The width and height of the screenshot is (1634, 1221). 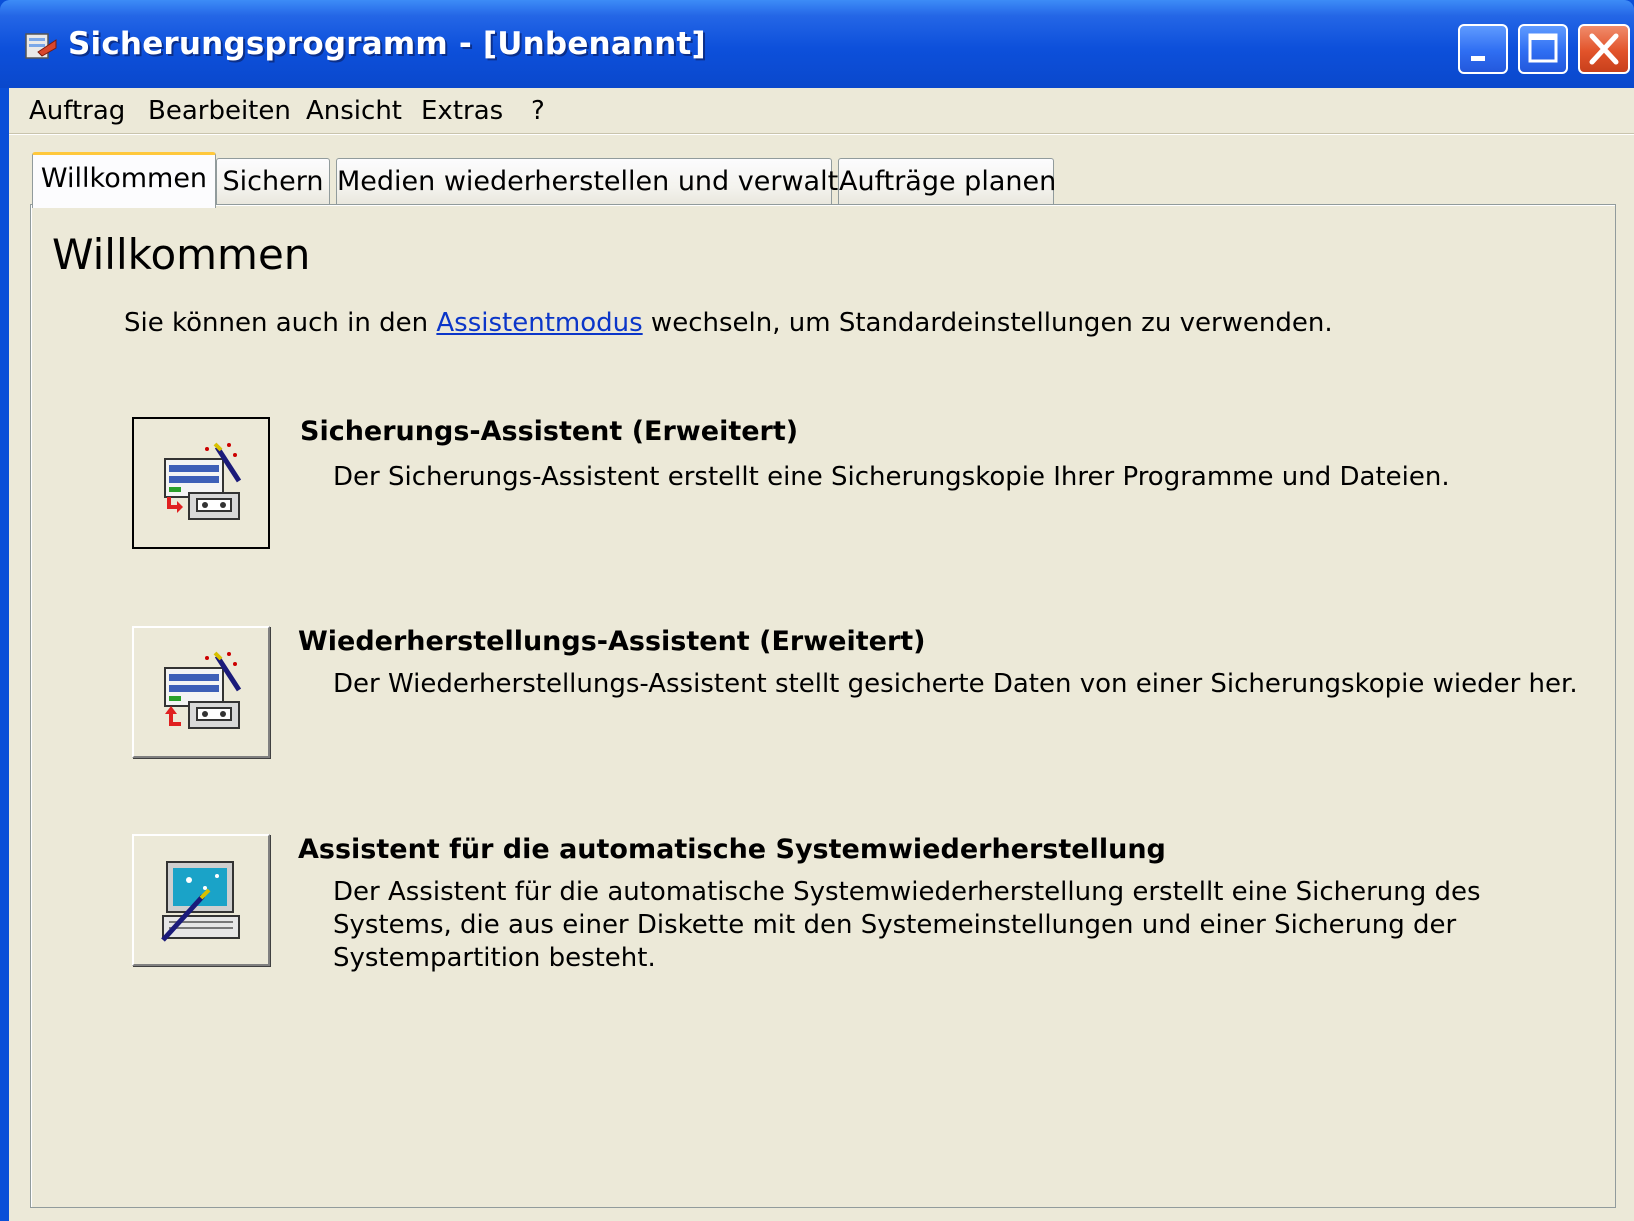 I want to click on tab-auftraege-planen: Aufträge planen, so click(x=947, y=182).